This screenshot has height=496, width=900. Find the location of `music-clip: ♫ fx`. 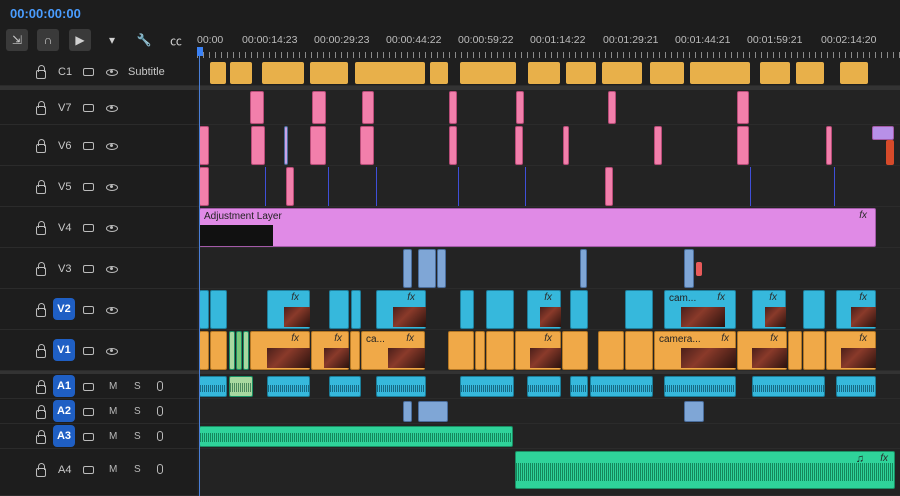

music-clip: ♫ fx is located at coordinates (705, 470).